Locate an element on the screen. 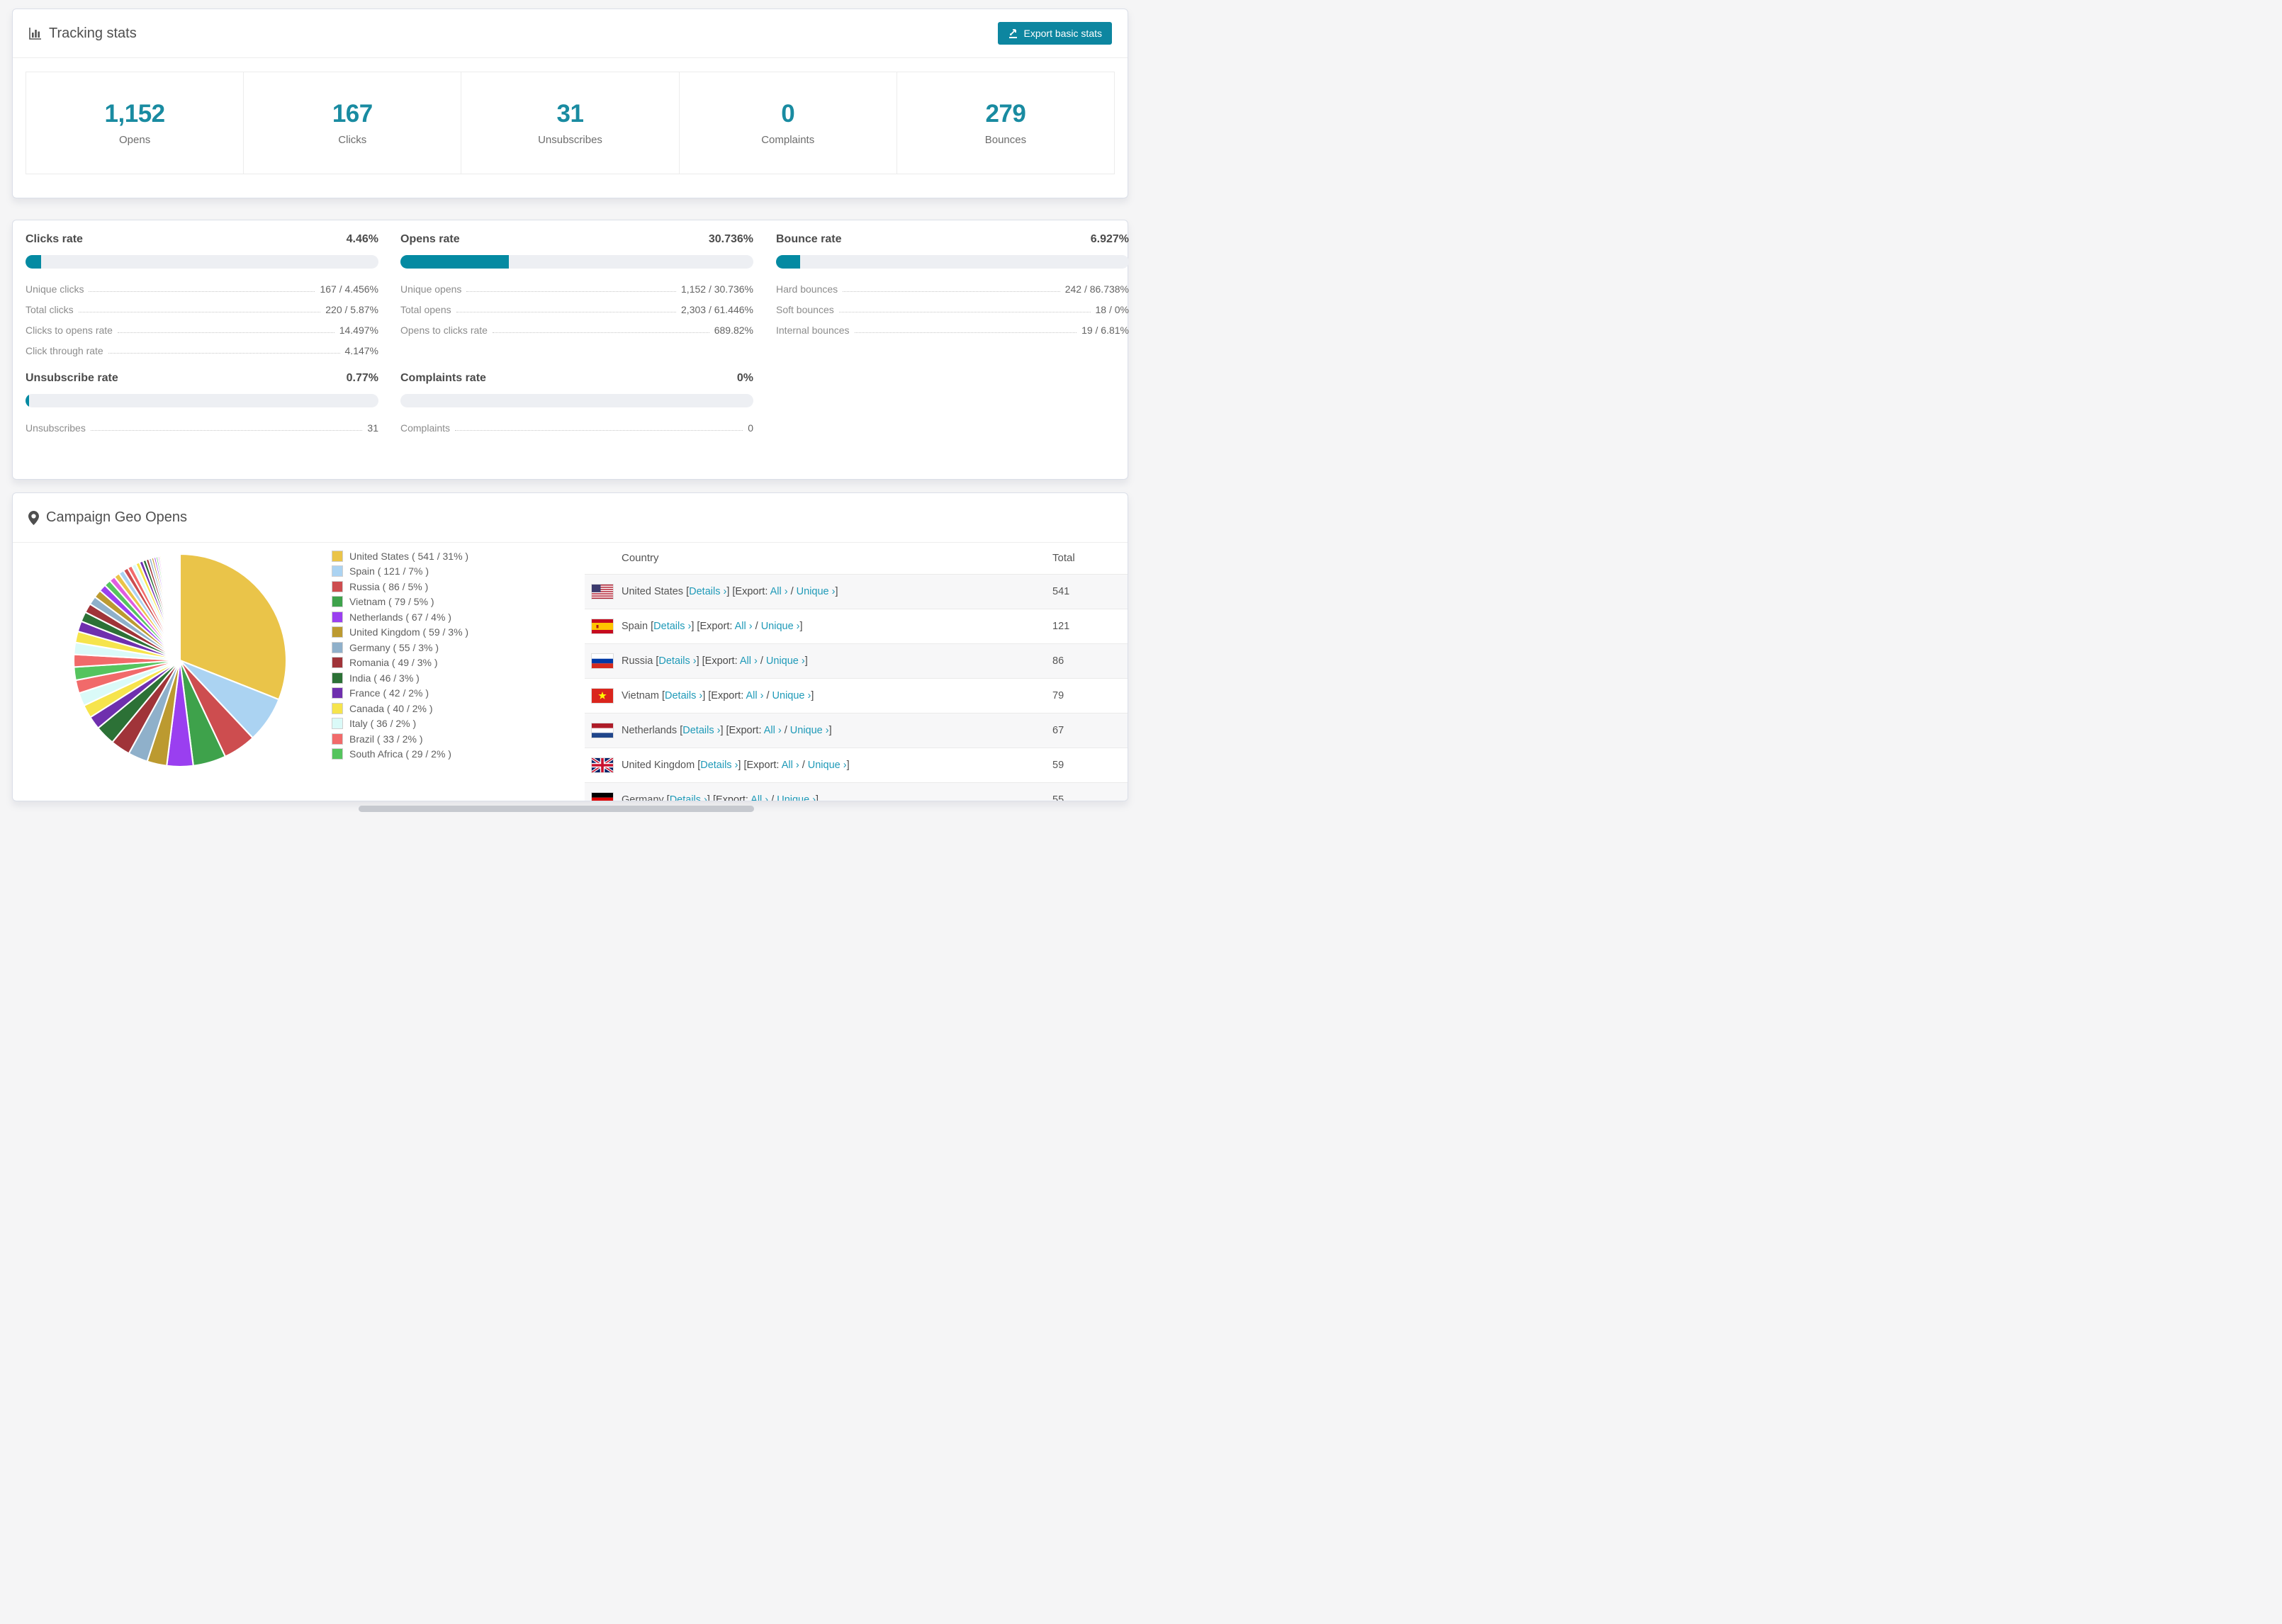  map-pin-icon is located at coordinates (33, 517).